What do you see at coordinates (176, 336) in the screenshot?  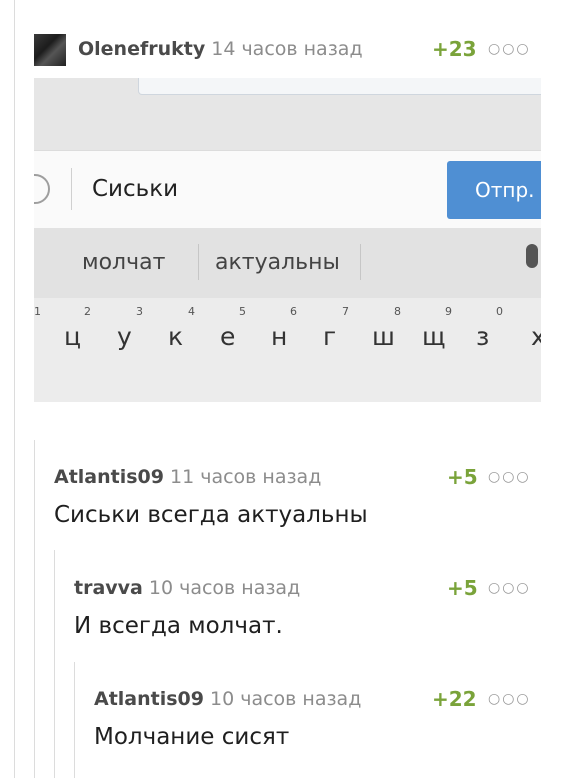 I see `key: к` at bounding box center [176, 336].